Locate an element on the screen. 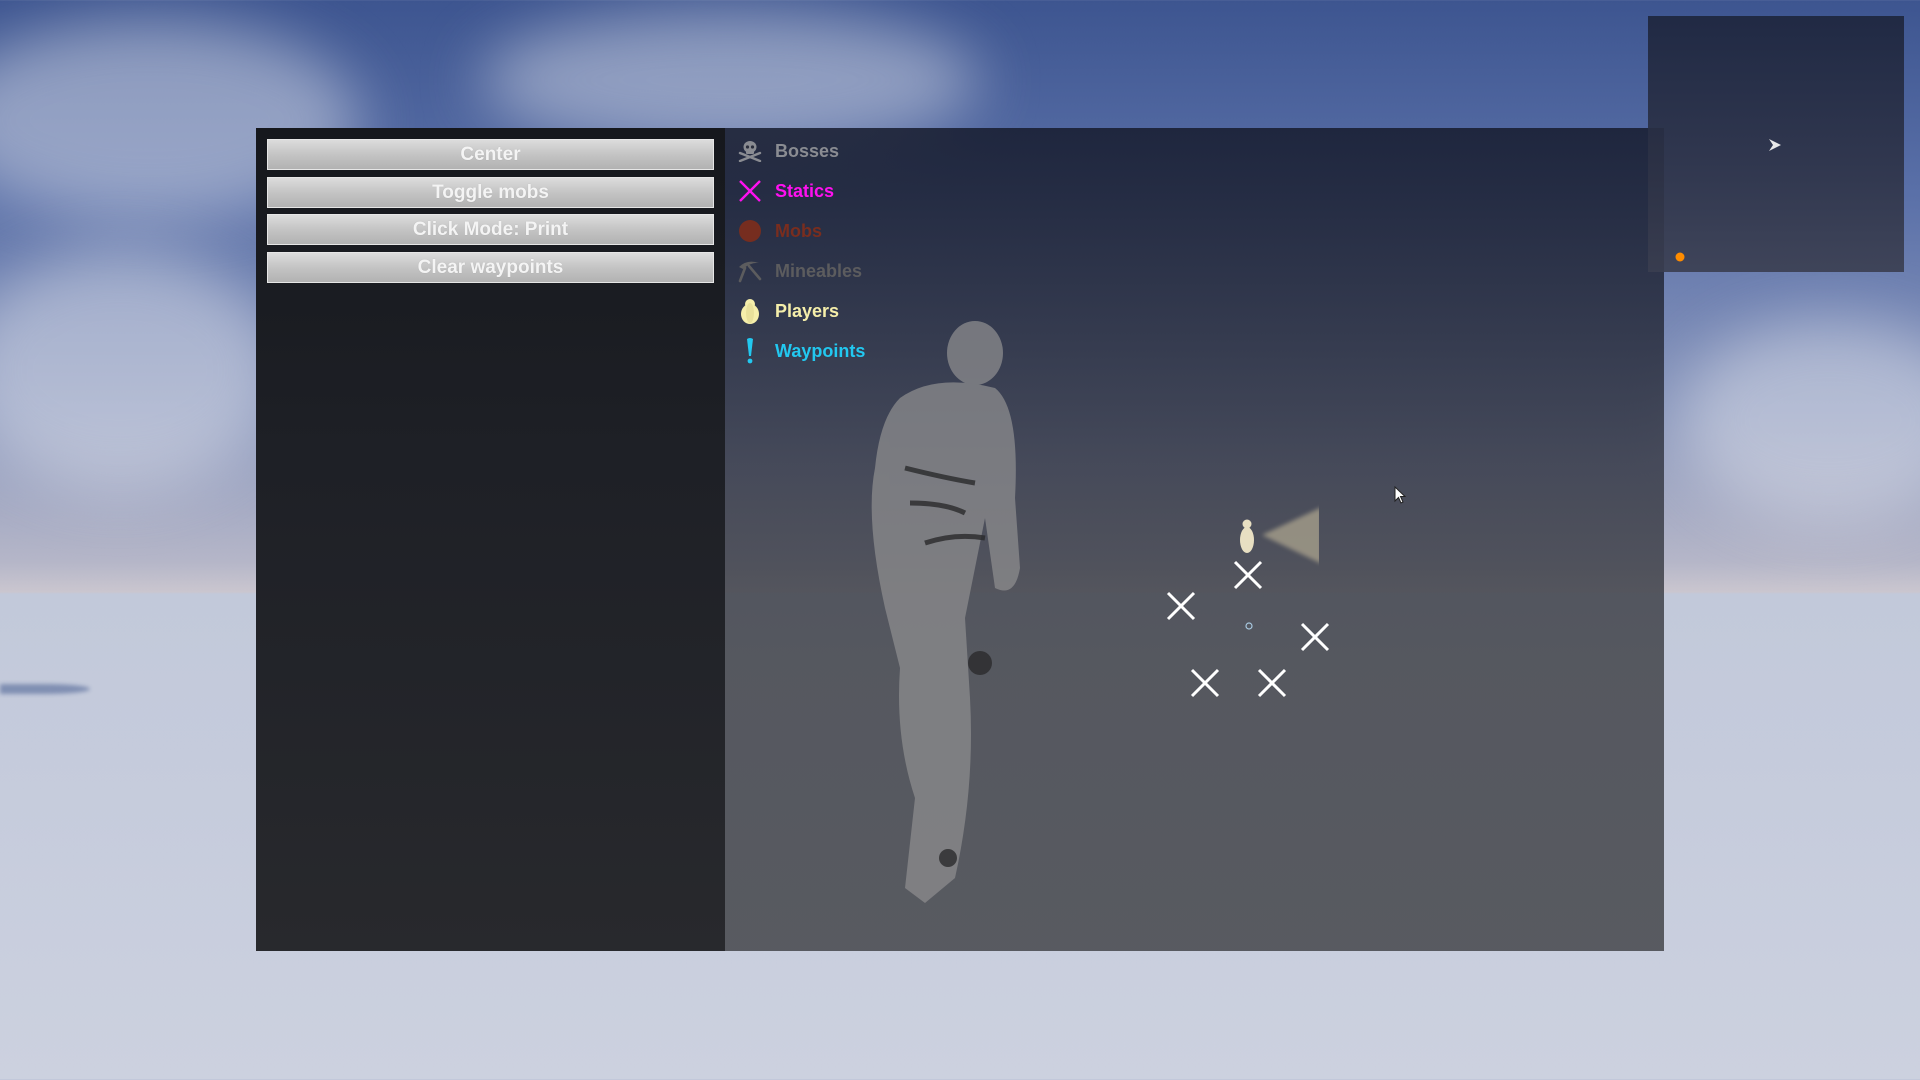 This screenshot has height=1080, width=1920. skull-crossbones-icon is located at coordinates (750, 151).